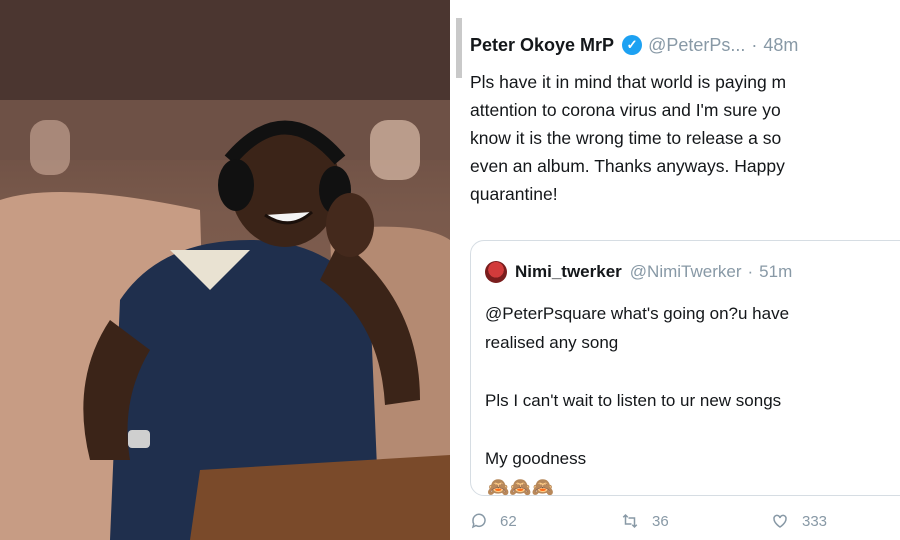 This screenshot has height=540, width=900. What do you see at coordinates (536, 458) in the screenshot?
I see `quoted-text-last: My goodness` at bounding box center [536, 458].